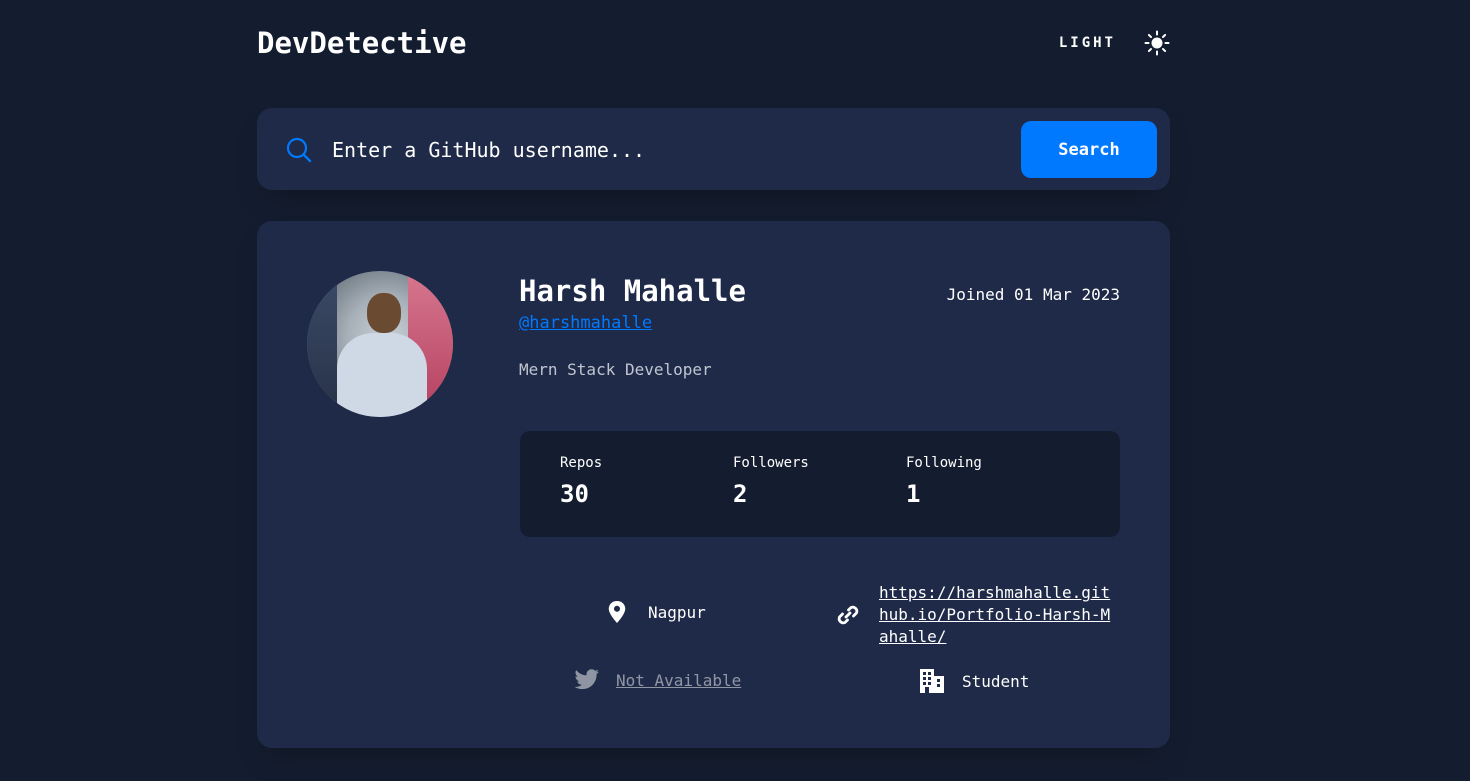 The height and width of the screenshot is (781, 1470). I want to click on stat-label: Repos, so click(581, 463).